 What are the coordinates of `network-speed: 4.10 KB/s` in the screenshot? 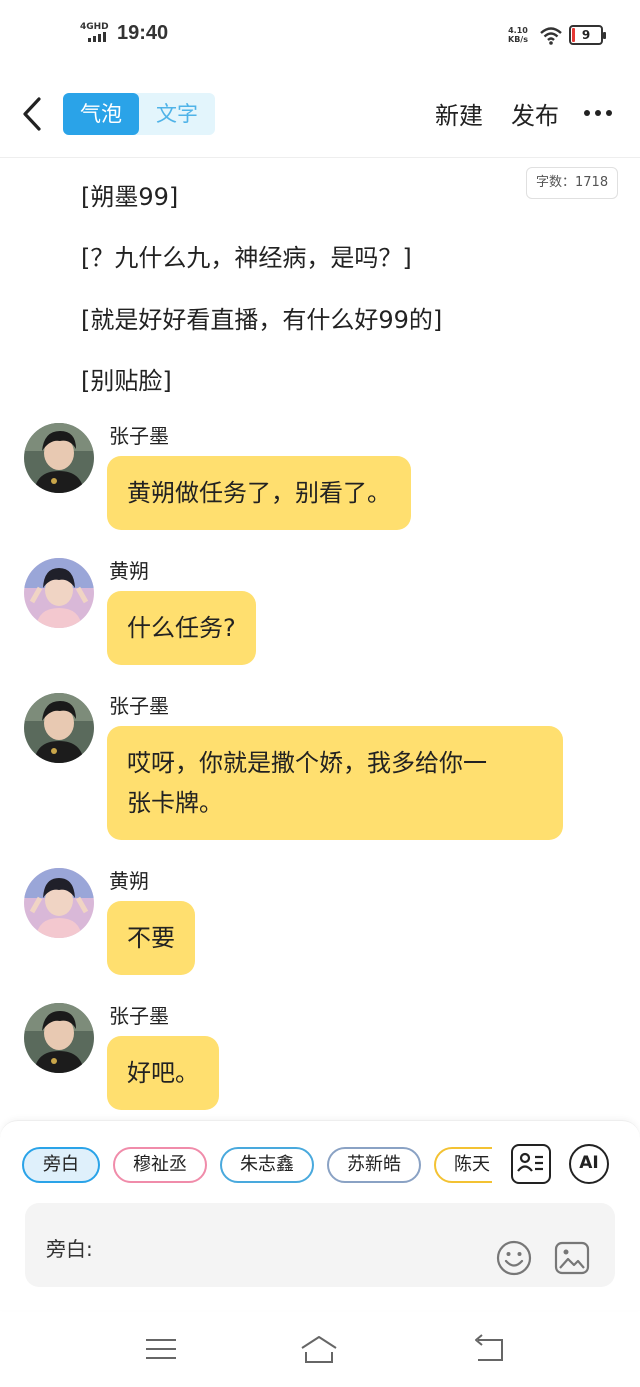 It's located at (518, 35).